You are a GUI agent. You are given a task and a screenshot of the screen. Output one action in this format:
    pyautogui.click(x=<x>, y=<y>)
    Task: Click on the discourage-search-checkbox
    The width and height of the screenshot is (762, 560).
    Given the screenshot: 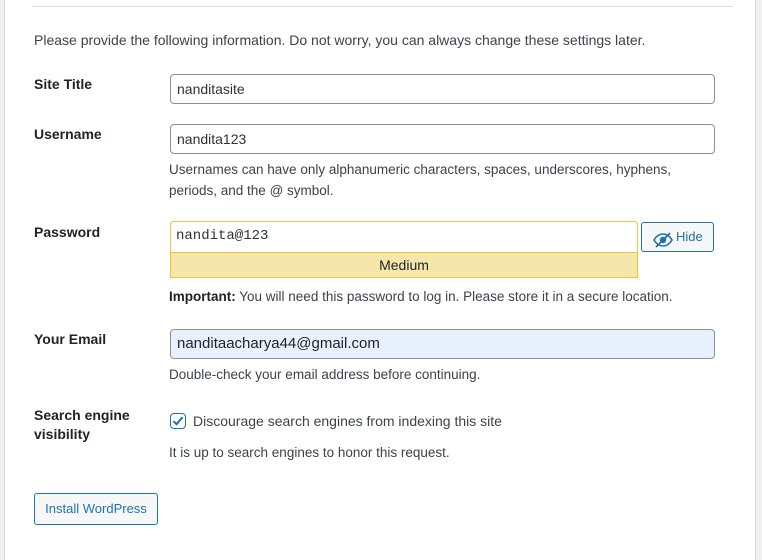 What is the action you would take?
    pyautogui.click(x=178, y=421)
    